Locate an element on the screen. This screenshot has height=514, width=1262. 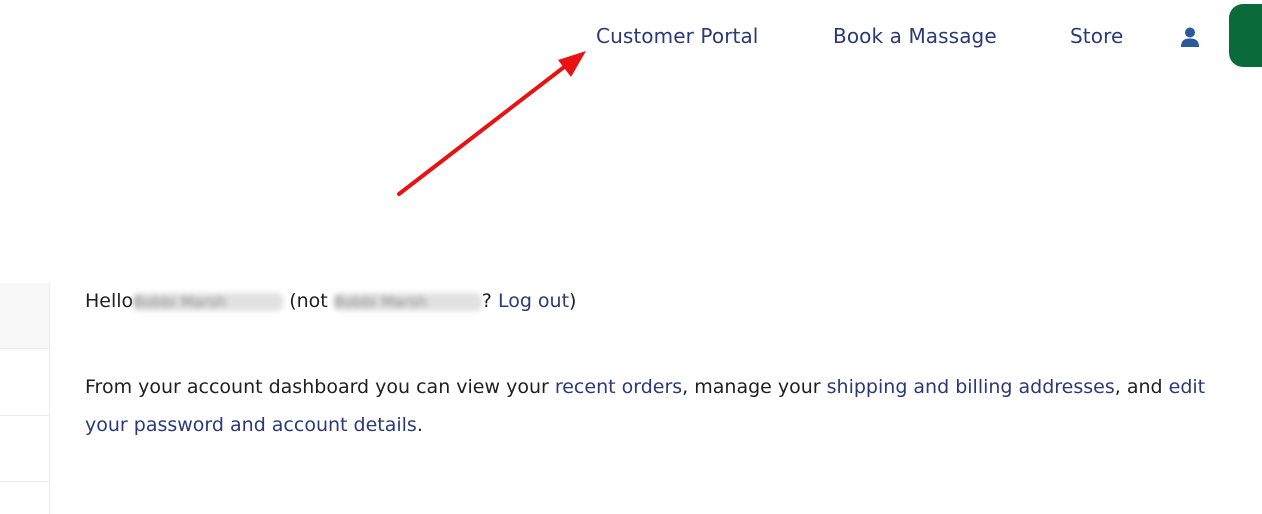
recent-orders-link: recent orders is located at coordinates (618, 387).